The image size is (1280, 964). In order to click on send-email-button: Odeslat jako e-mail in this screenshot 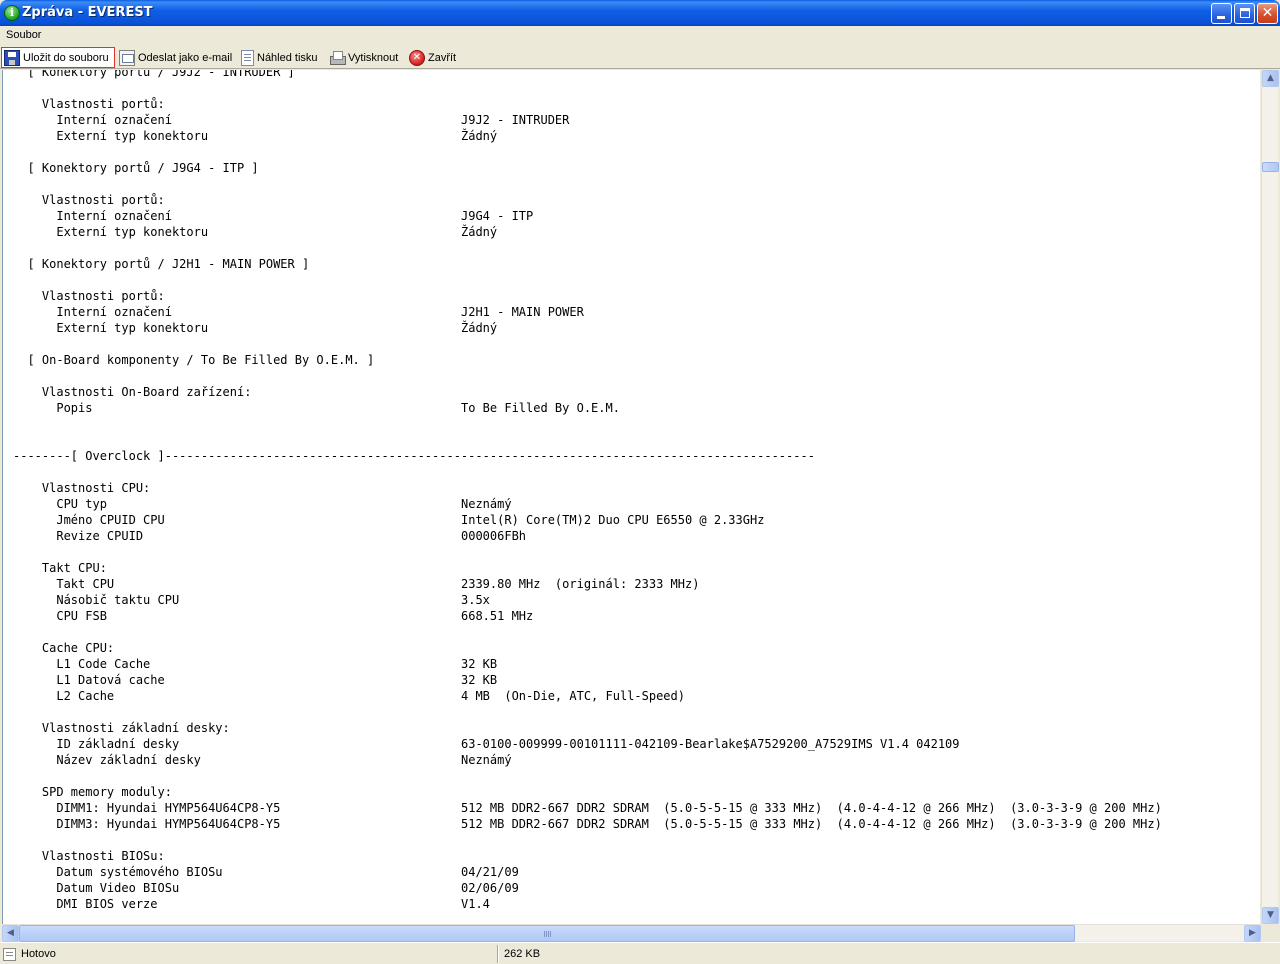, I will do `click(174, 57)`.